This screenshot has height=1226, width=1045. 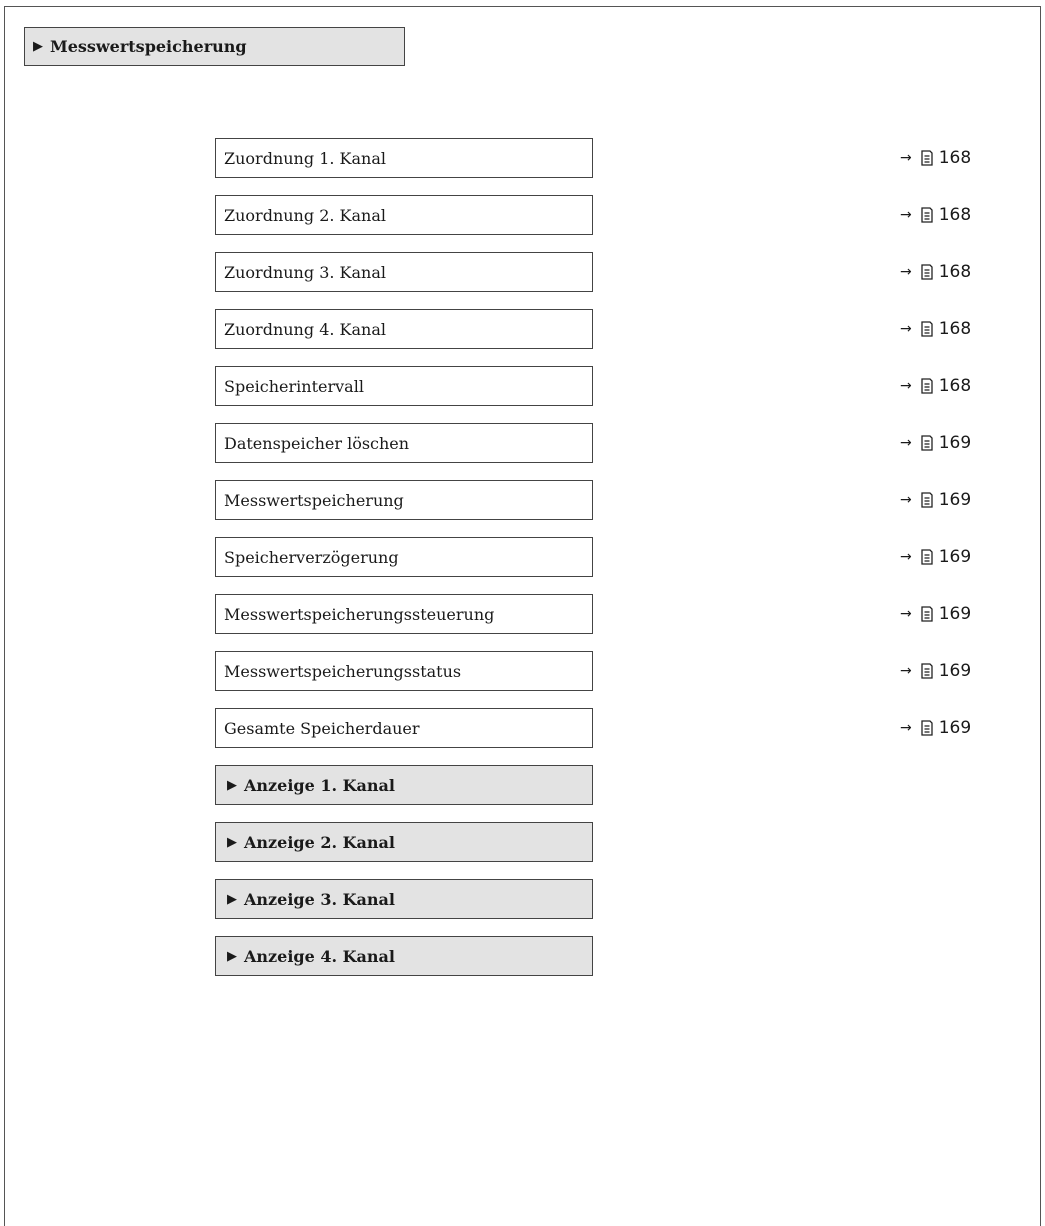 I want to click on param-datenspeicher-loeschen: Datenspeicher löschen, so click(x=404, y=443).